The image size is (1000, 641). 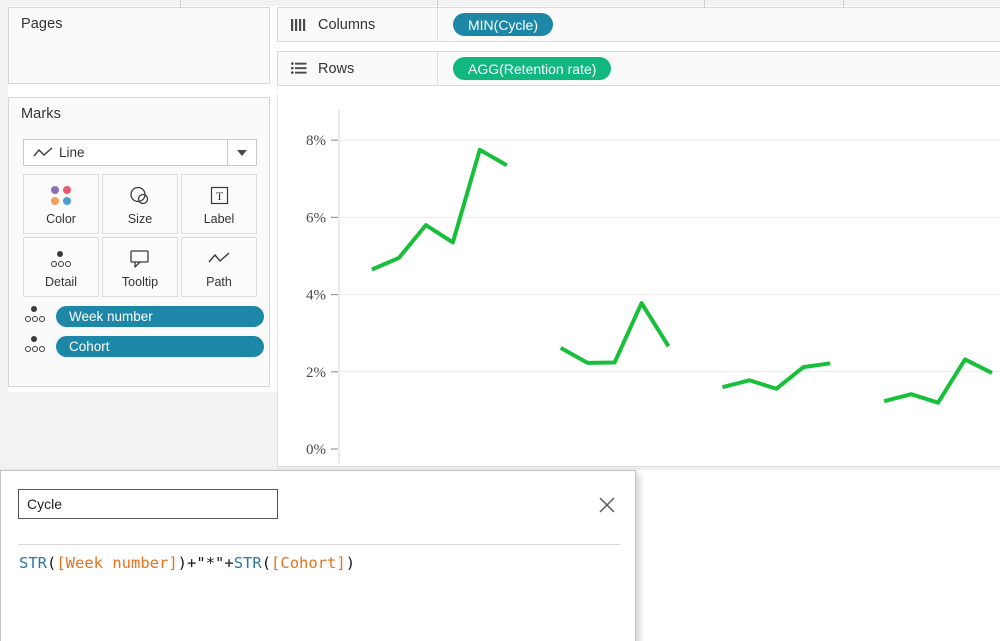 I want to click on ytick-label-0%: 0%, so click(x=316, y=450).